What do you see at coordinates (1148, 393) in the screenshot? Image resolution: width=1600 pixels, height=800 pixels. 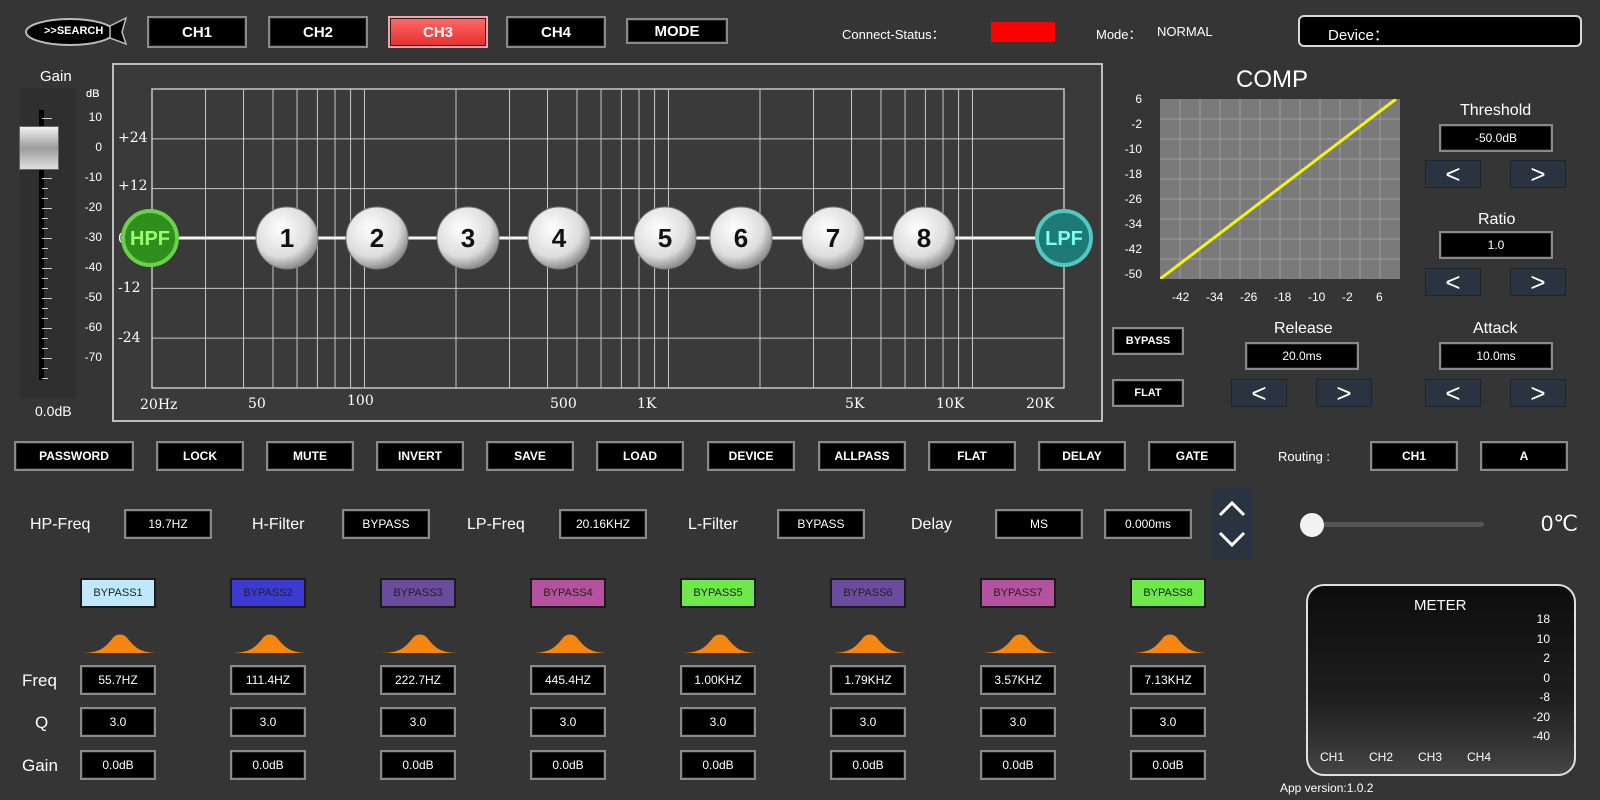 I see `comp-flat-button: FLAT` at bounding box center [1148, 393].